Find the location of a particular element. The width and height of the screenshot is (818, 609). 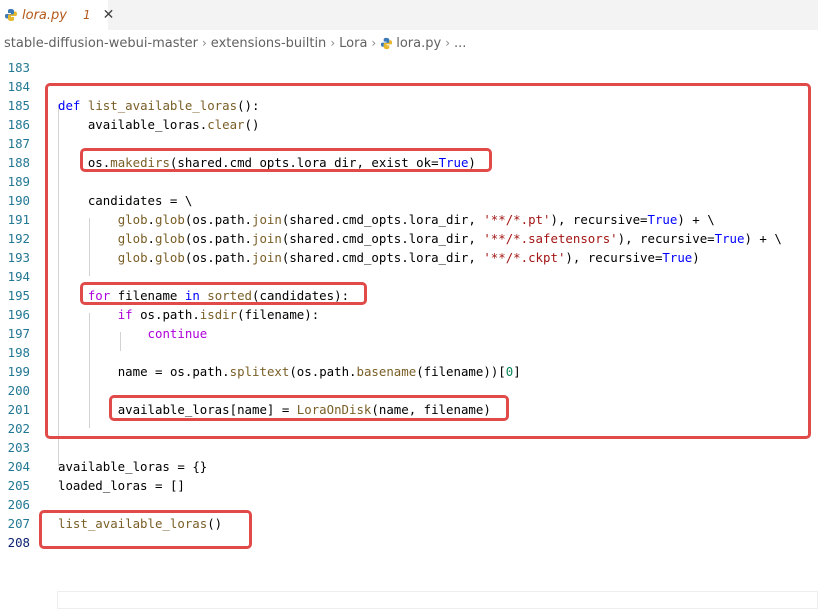

line-number: 184 is located at coordinates (18, 86).